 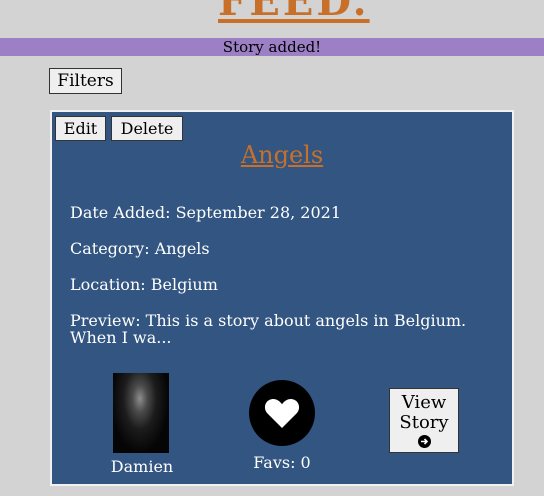 What do you see at coordinates (282, 155) in the screenshot?
I see `story-title-link: Angels` at bounding box center [282, 155].